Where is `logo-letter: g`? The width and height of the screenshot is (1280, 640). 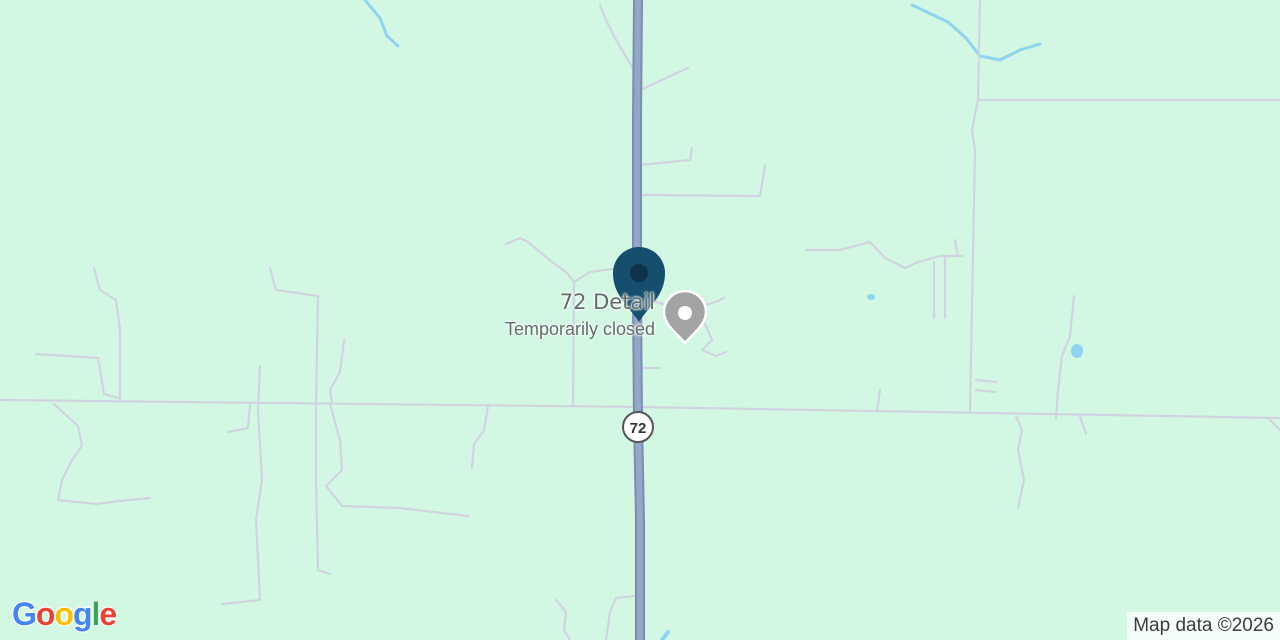 logo-letter: g is located at coordinates (82, 614).